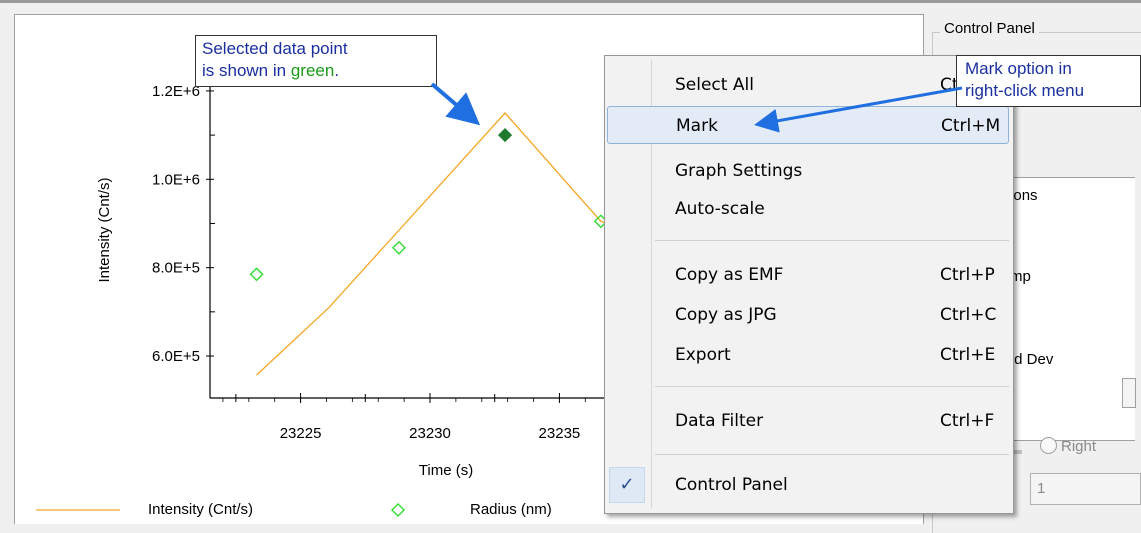 The width and height of the screenshot is (1141, 533). Describe the element at coordinates (430, 433) in the screenshot. I see `x-tick-label: 23230` at that location.